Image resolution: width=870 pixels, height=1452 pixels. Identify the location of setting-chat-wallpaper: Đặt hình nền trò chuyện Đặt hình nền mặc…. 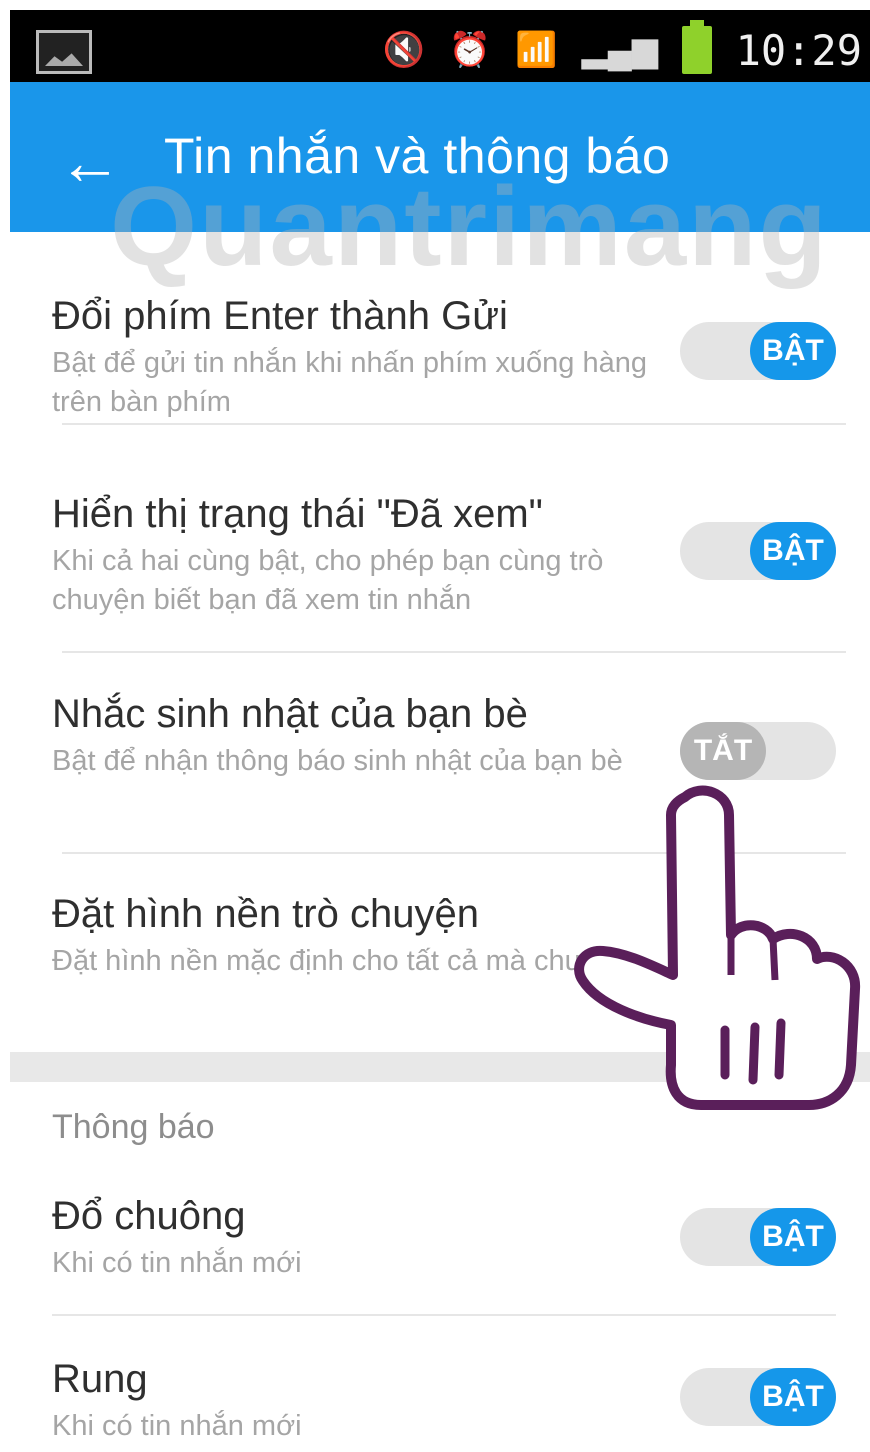
(447, 935).